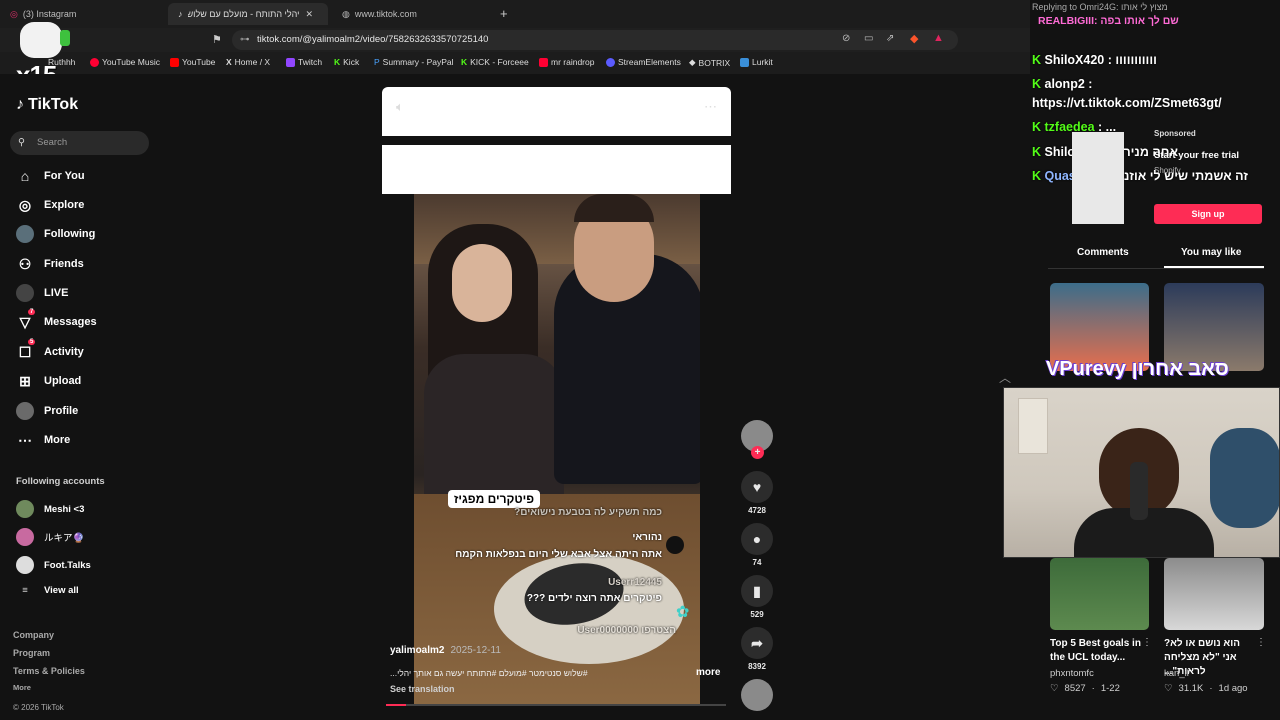 The image size is (1280, 720). What do you see at coordinates (22, 687) in the screenshot?
I see `footer-more: More` at bounding box center [22, 687].